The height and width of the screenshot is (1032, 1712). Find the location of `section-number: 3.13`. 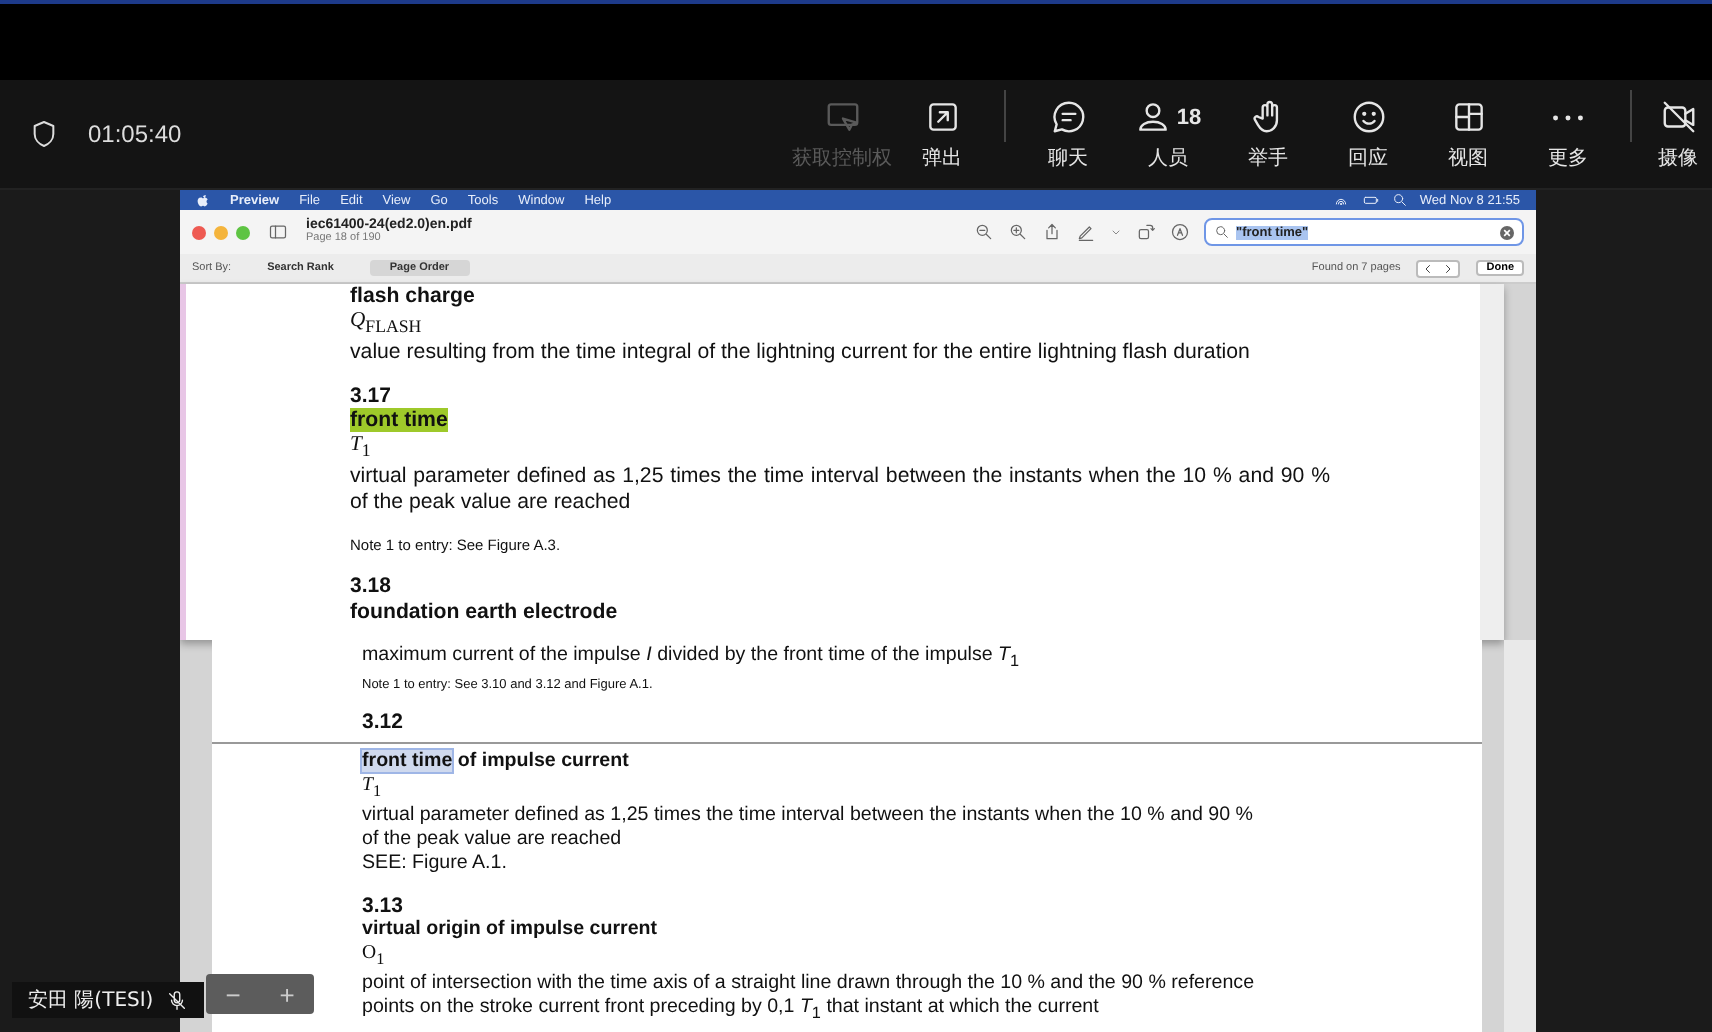

section-number: 3.13 is located at coordinates (383, 905).